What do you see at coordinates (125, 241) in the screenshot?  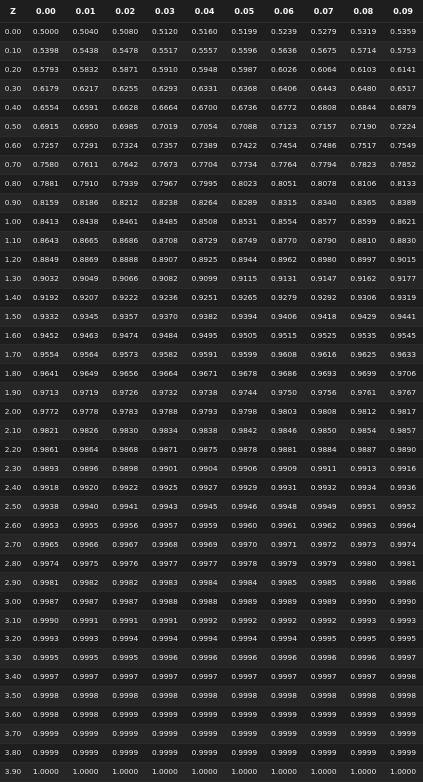 I see `probability-cell: 0.8686` at bounding box center [125, 241].